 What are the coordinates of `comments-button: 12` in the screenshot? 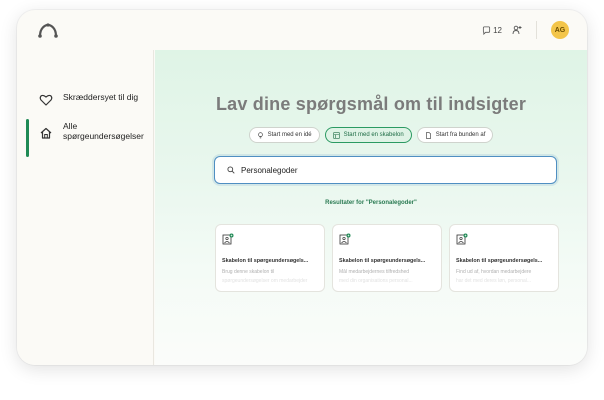 It's located at (492, 30).